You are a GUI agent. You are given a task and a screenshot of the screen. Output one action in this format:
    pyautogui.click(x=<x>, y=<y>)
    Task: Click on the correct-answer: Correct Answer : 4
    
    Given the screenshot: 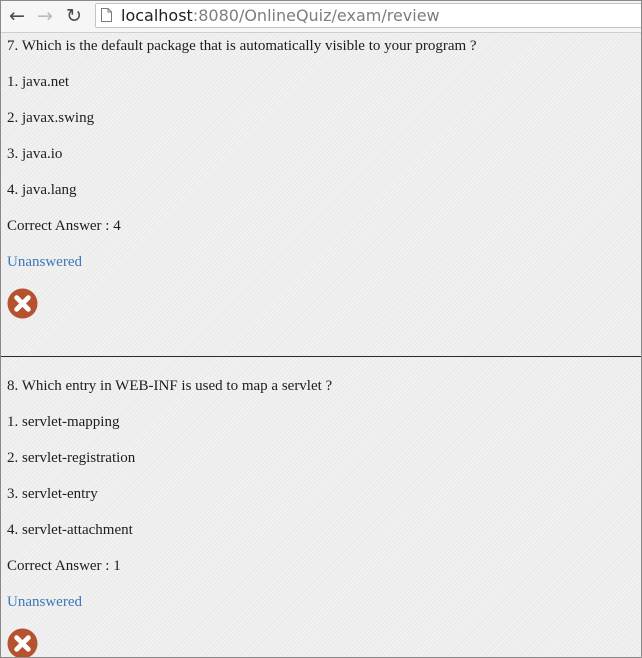 What is the action you would take?
    pyautogui.click(x=64, y=226)
    